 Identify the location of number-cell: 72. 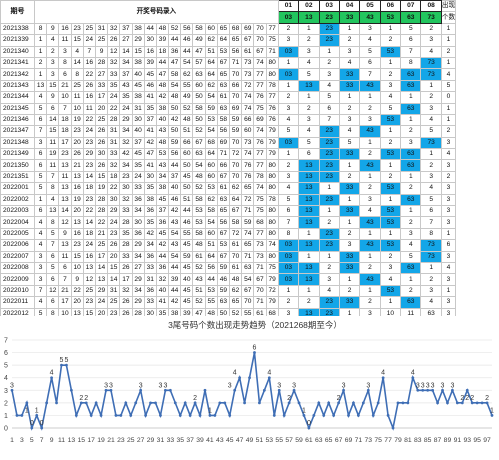
(235, 234).